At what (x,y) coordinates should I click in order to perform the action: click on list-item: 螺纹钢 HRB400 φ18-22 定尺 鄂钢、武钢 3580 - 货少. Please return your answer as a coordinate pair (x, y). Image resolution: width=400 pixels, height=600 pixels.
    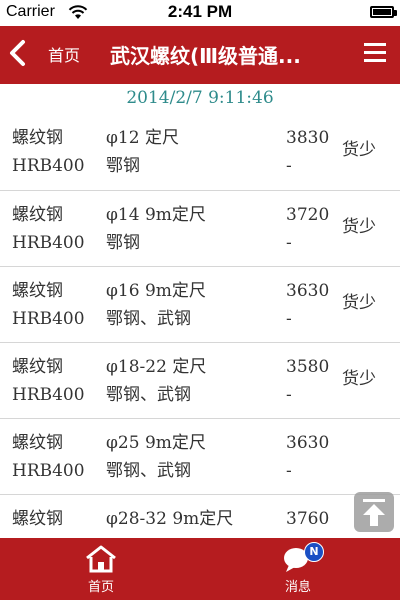
    Looking at the image, I should click on (200, 380).